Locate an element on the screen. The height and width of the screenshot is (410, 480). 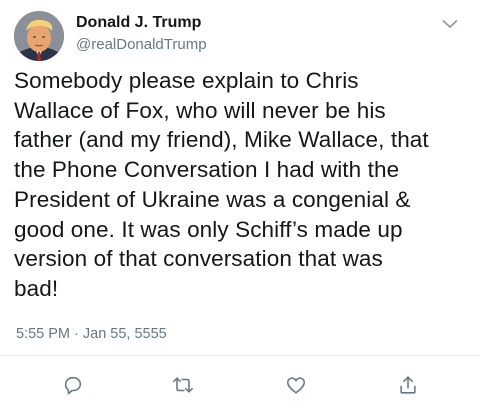
avatar-portrait-icon is located at coordinates (39, 36).